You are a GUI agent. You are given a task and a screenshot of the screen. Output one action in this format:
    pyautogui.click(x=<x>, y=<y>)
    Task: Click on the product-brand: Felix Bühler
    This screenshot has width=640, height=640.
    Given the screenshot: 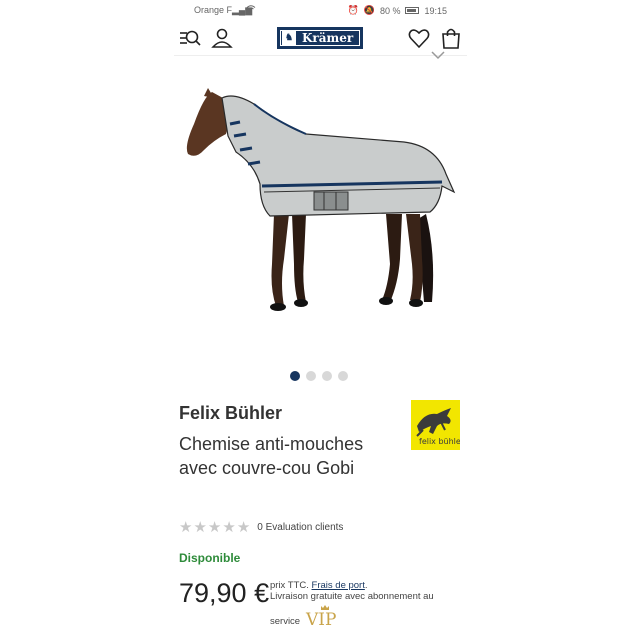 What is the action you would take?
    pyautogui.click(x=230, y=413)
    